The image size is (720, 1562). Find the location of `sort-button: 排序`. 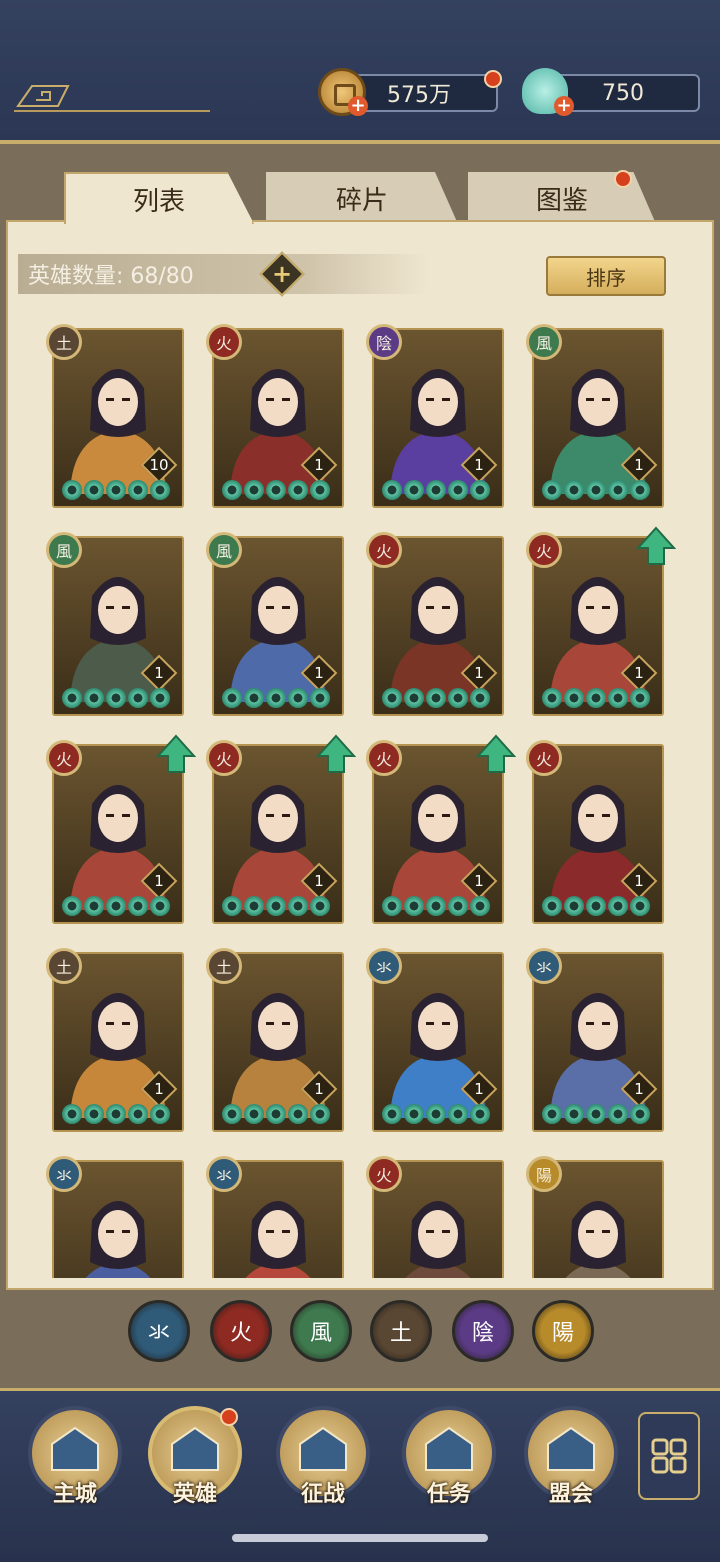

sort-button: 排序 is located at coordinates (606, 276).